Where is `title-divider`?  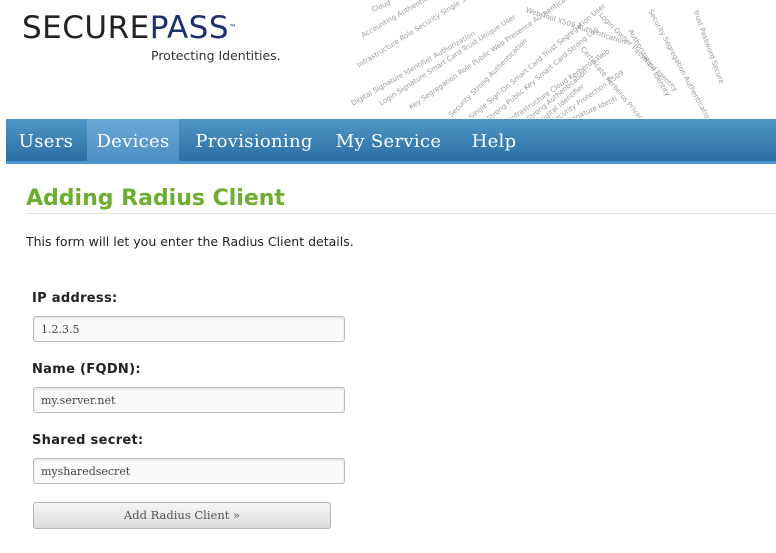
title-divider is located at coordinates (401, 213).